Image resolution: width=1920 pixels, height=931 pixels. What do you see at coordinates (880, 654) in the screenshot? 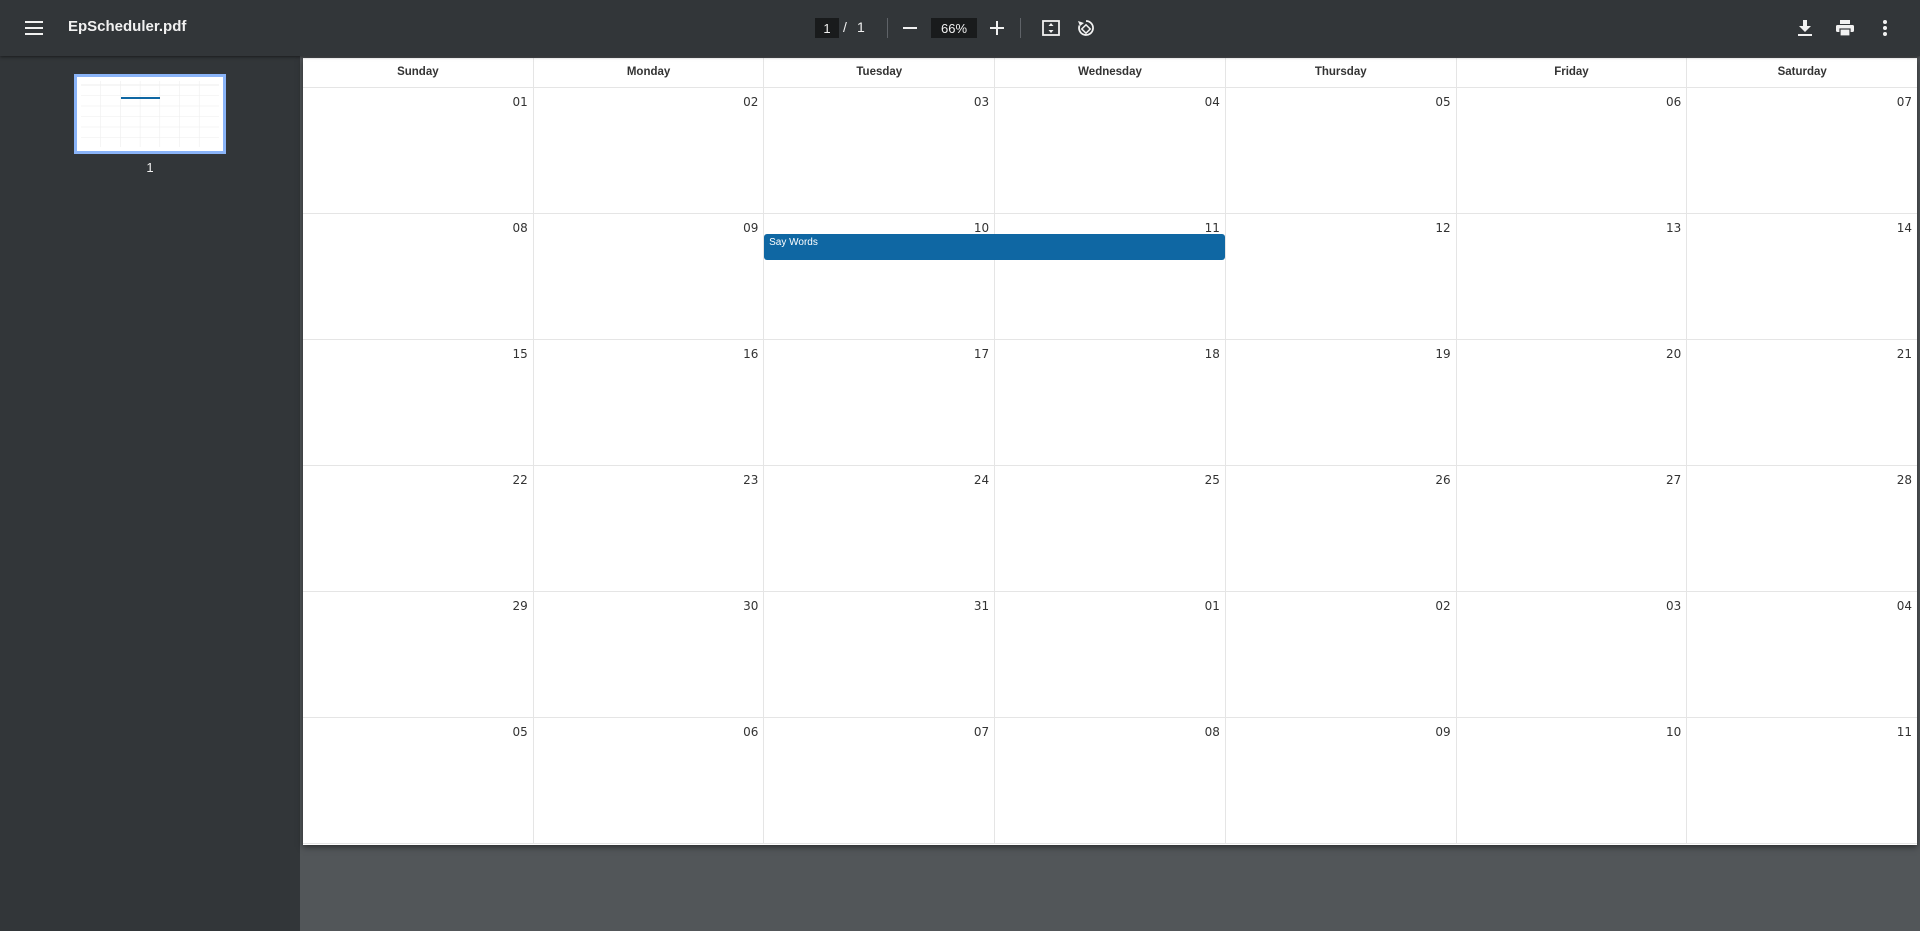
I see `calendar-day-cell: 31` at bounding box center [880, 654].